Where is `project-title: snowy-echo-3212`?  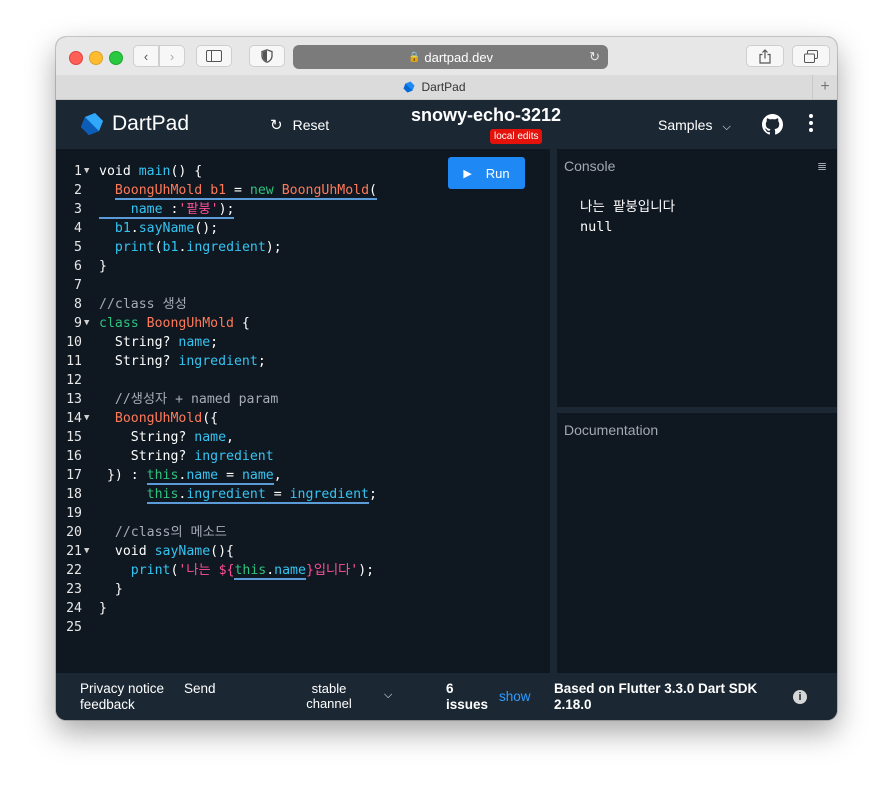 project-title: snowy-echo-3212 is located at coordinates (486, 115).